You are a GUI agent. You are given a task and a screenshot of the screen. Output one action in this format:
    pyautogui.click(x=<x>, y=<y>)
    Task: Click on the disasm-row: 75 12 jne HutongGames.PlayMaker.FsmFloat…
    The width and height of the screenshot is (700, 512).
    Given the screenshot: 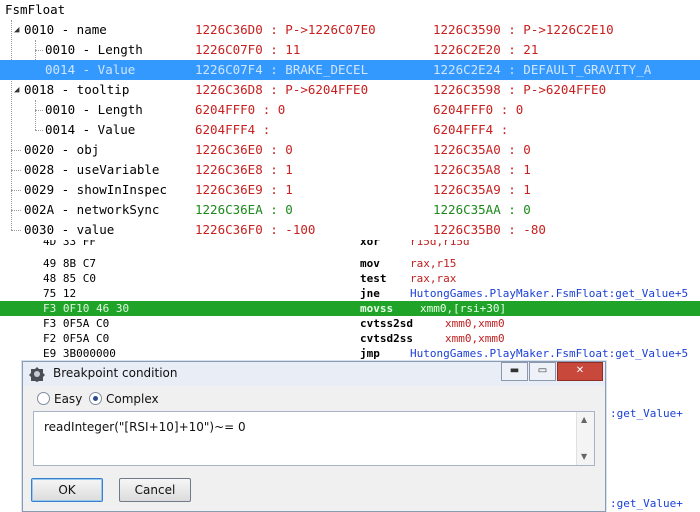 What is the action you would take?
    pyautogui.click(x=350, y=293)
    